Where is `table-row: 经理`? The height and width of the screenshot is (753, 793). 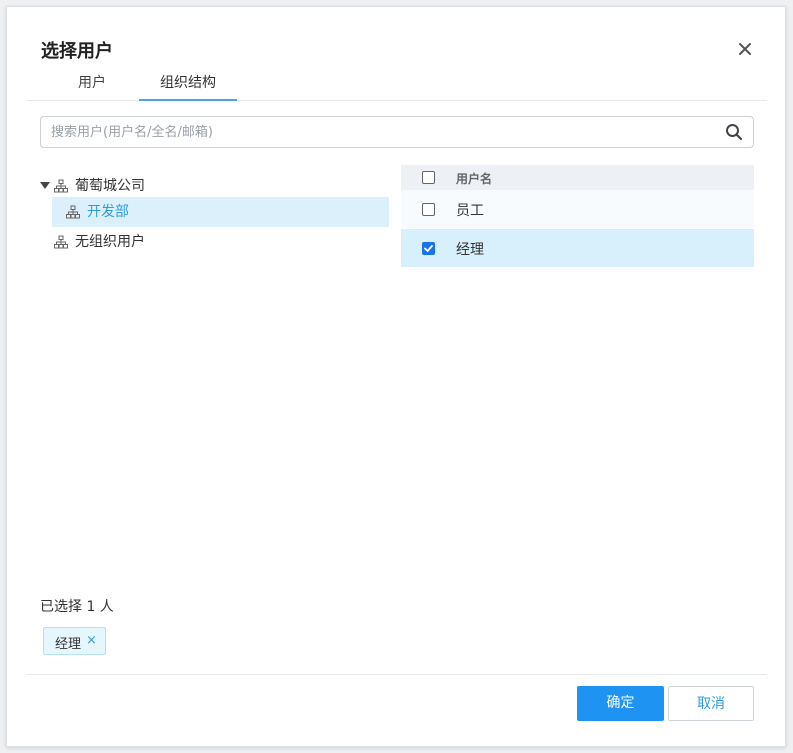 table-row: 经理 is located at coordinates (577, 248).